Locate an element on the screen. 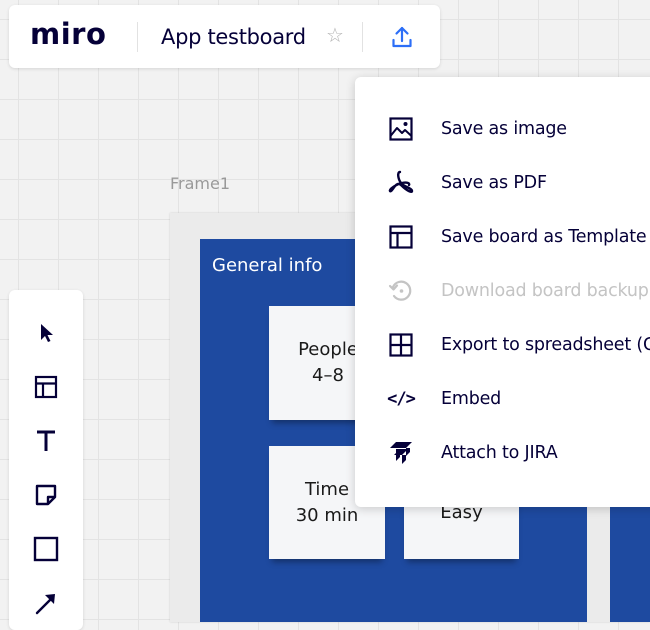 This screenshot has height=630, width=650. jira-icon is located at coordinates (401, 453).